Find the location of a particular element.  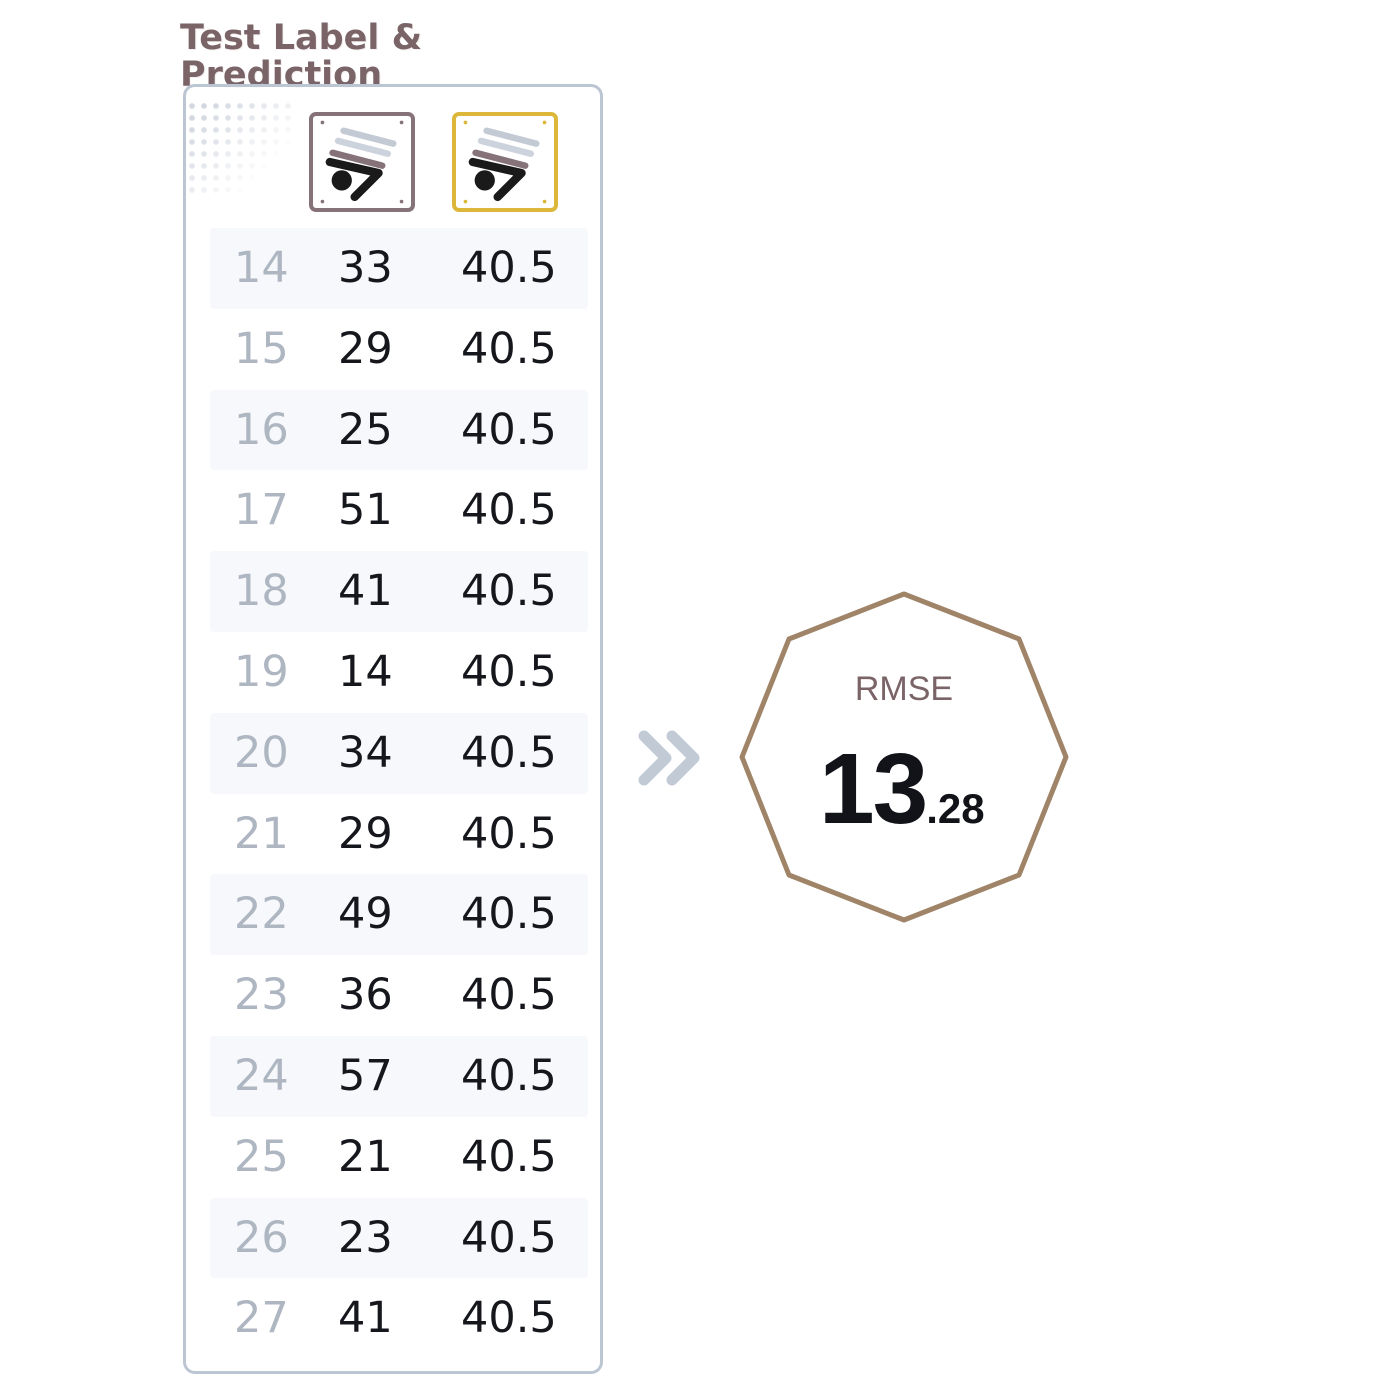

table-row: 26 23 40.5 is located at coordinates (399, 1238).